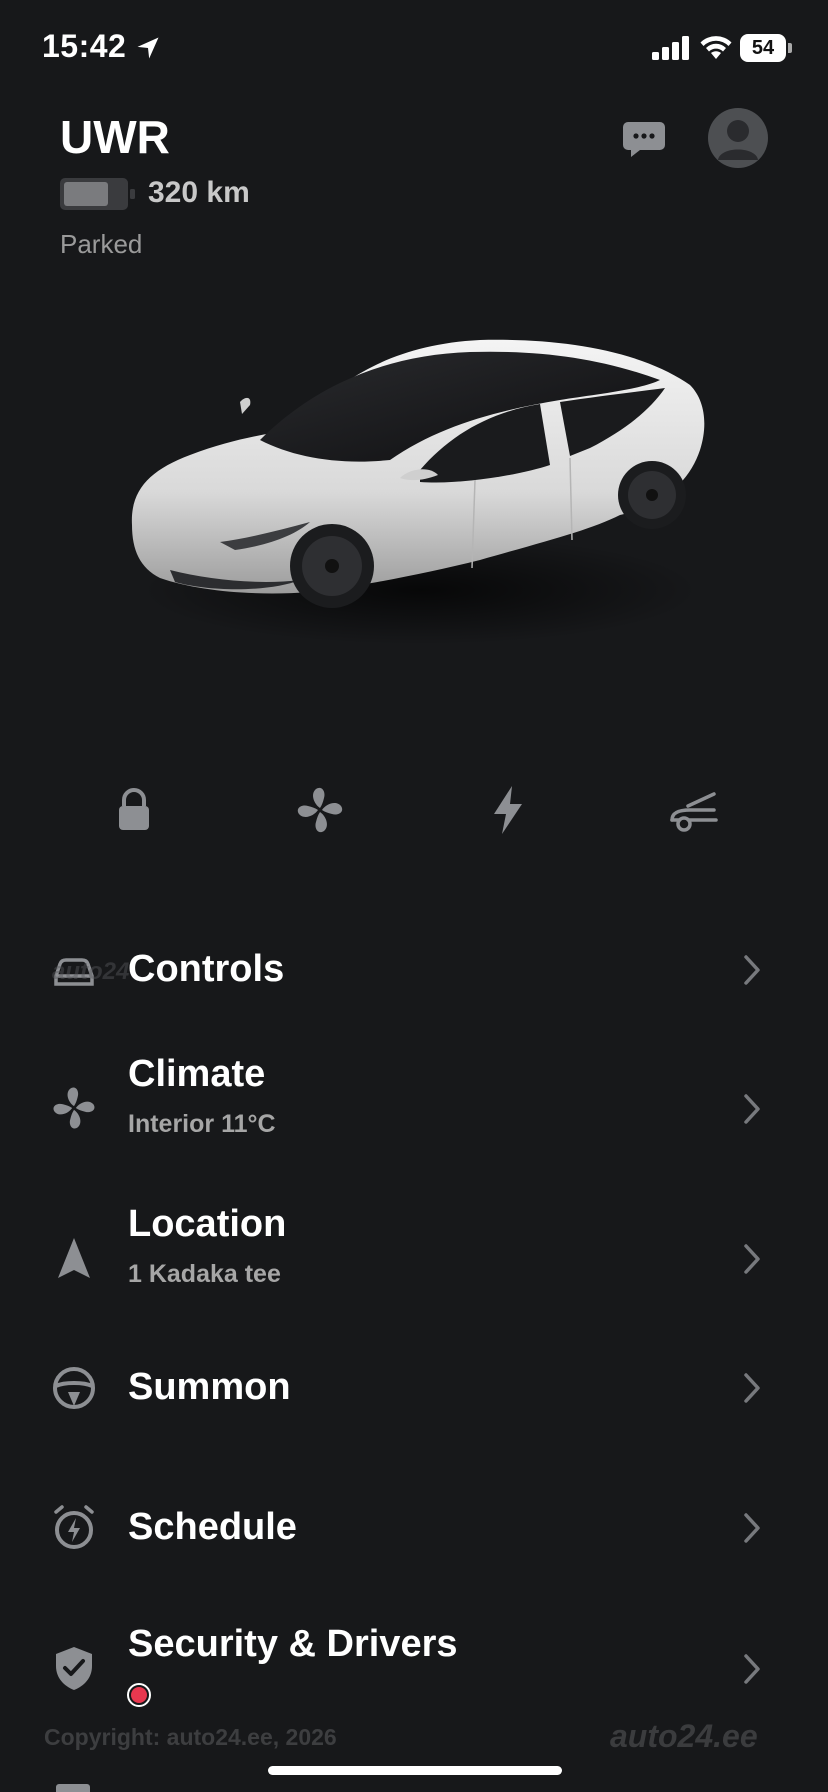 The height and width of the screenshot is (1792, 828). What do you see at coordinates (716, 47) in the screenshot?
I see `wifi-icon` at bounding box center [716, 47].